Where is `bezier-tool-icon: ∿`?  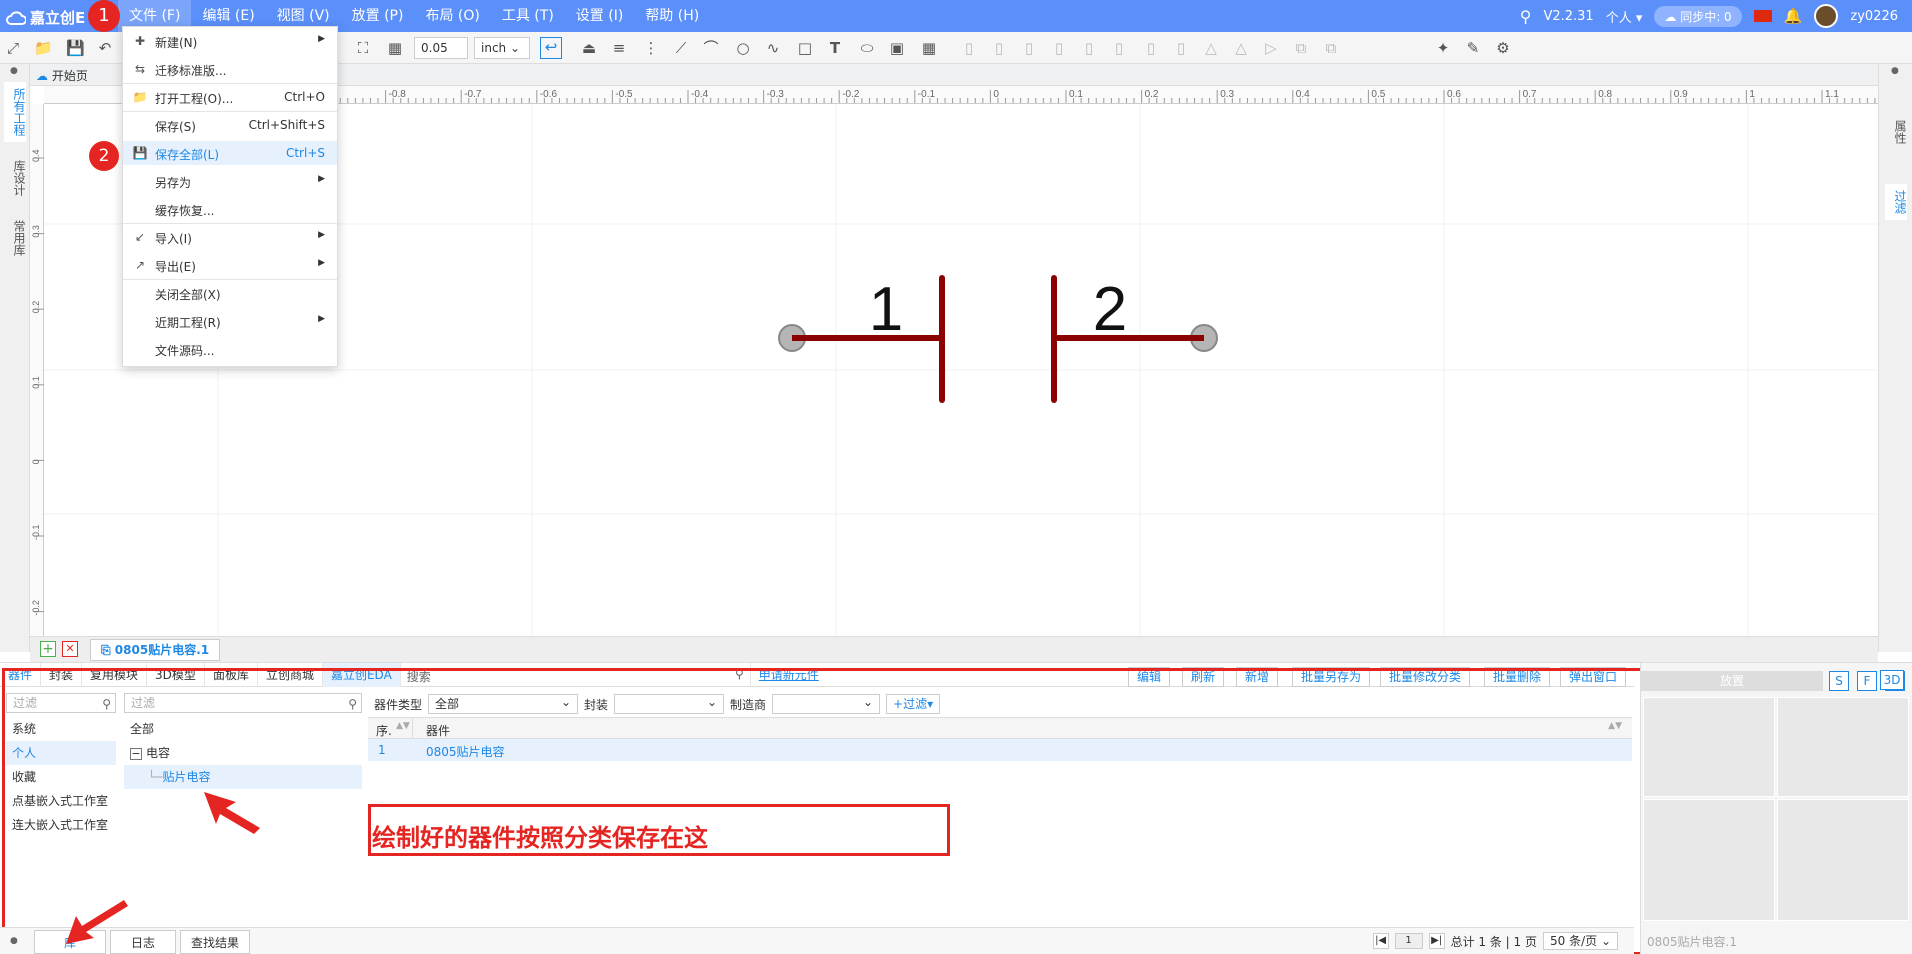 bezier-tool-icon: ∿ is located at coordinates (773, 48).